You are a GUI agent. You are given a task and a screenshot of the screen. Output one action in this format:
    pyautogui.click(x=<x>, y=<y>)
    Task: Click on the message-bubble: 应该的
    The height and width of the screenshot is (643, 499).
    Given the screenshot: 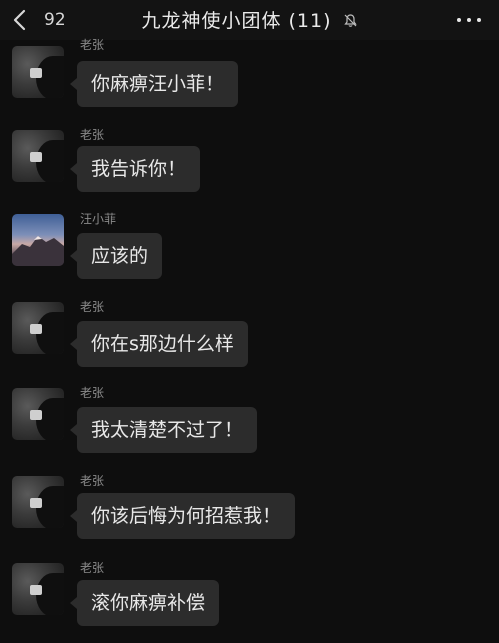 What is the action you would take?
    pyautogui.click(x=116, y=256)
    